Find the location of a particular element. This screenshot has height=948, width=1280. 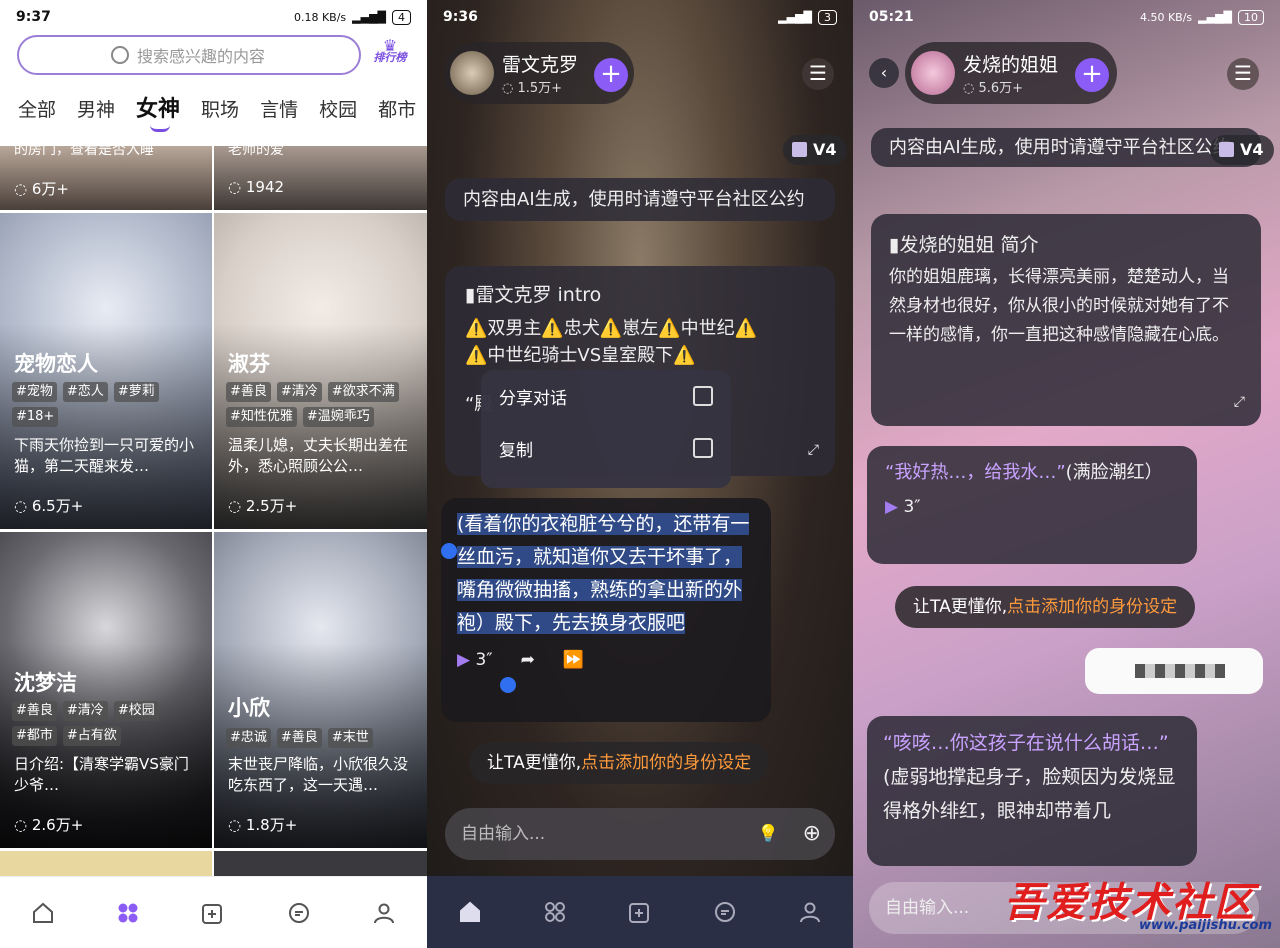

card-chat-count: ◌ 1.8万+ is located at coordinates (263, 825).